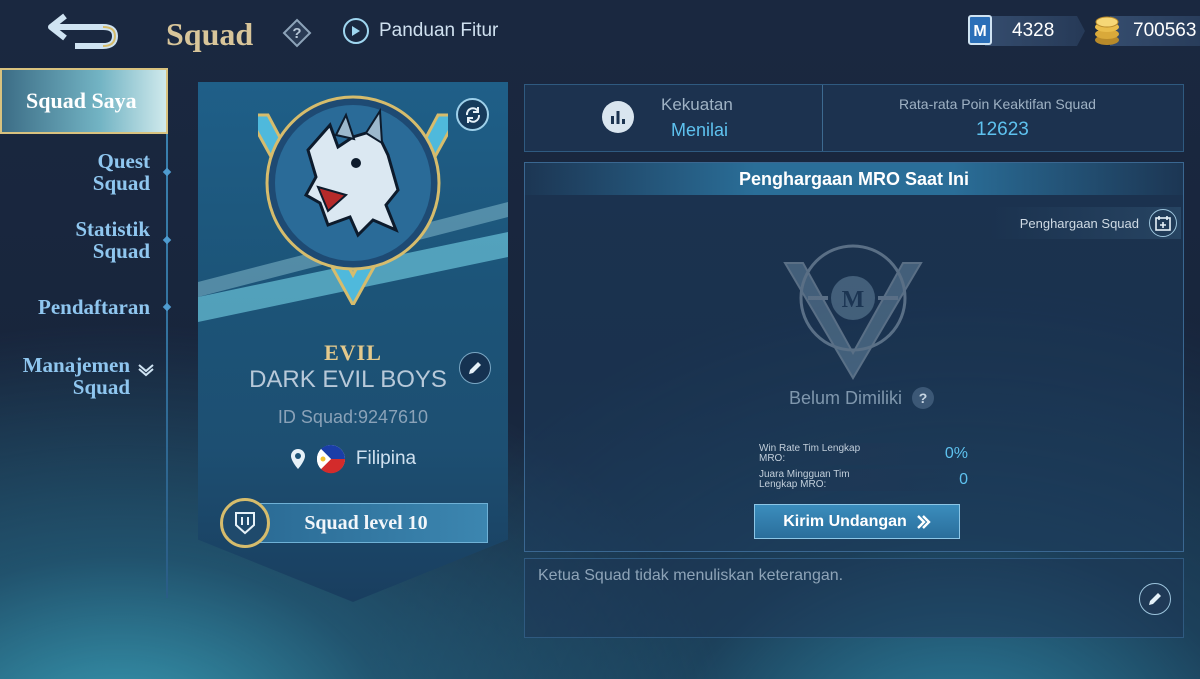  Describe the element at coordinates (353, 417) in the screenshot. I see `squad-id: ID Squad:9247610` at that location.